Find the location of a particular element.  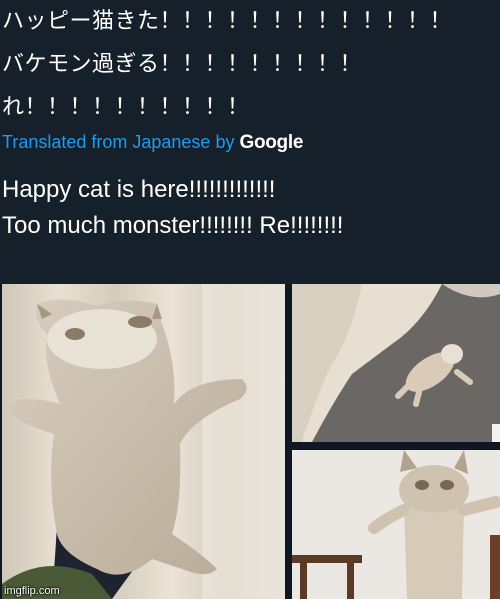

cat-on-carpet-photo is located at coordinates (396, 363).